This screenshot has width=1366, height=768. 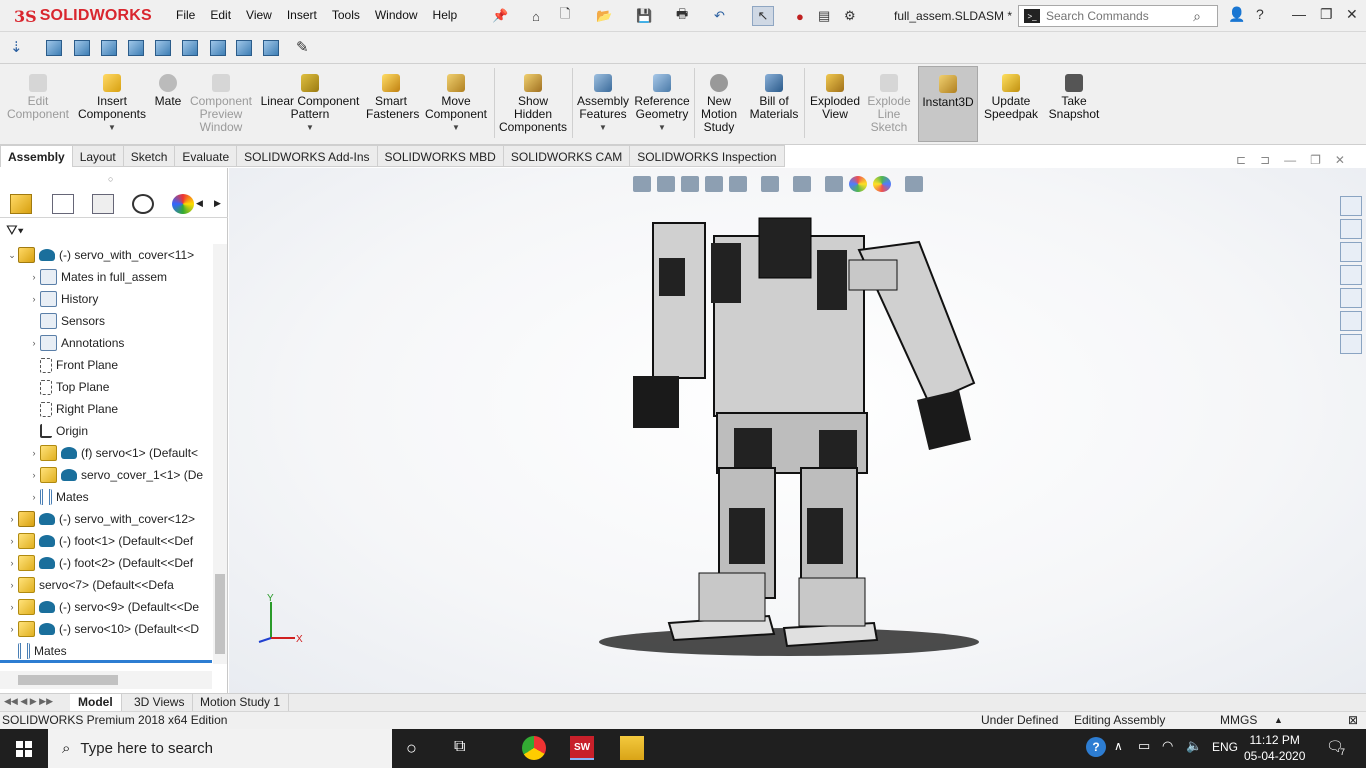 What do you see at coordinates (763, 16) in the screenshot?
I see `select-icon: ↖` at bounding box center [763, 16].